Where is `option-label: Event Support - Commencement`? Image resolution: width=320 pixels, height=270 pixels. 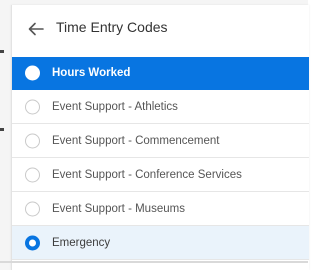
option-label: Event Support - Commencement is located at coordinates (136, 140).